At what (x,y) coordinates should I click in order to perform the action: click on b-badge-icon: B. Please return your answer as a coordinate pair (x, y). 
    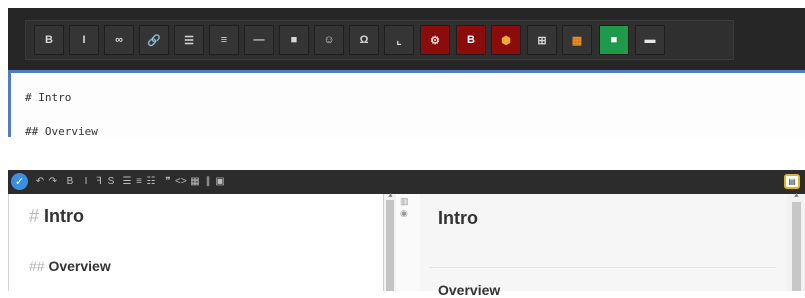
    Looking at the image, I should click on (471, 40).